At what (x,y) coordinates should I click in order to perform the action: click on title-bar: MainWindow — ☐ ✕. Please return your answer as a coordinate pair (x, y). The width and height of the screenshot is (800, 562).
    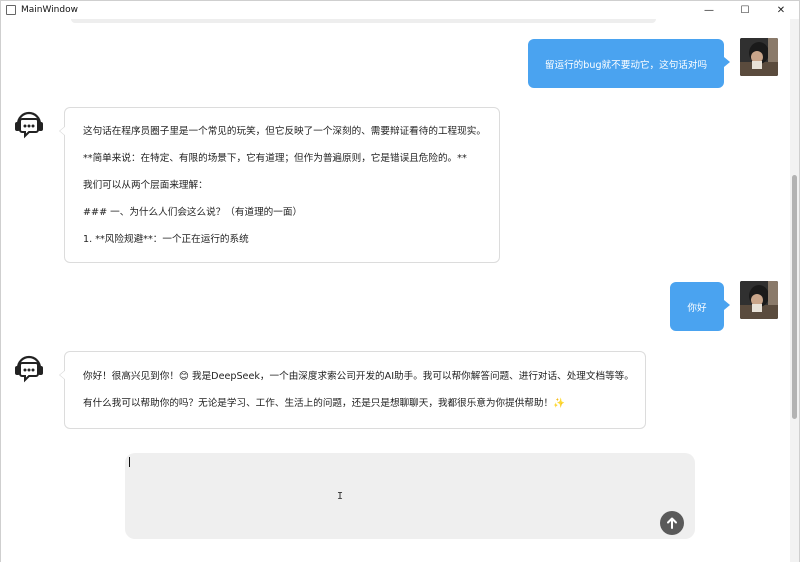
    Looking at the image, I should click on (400, 10).